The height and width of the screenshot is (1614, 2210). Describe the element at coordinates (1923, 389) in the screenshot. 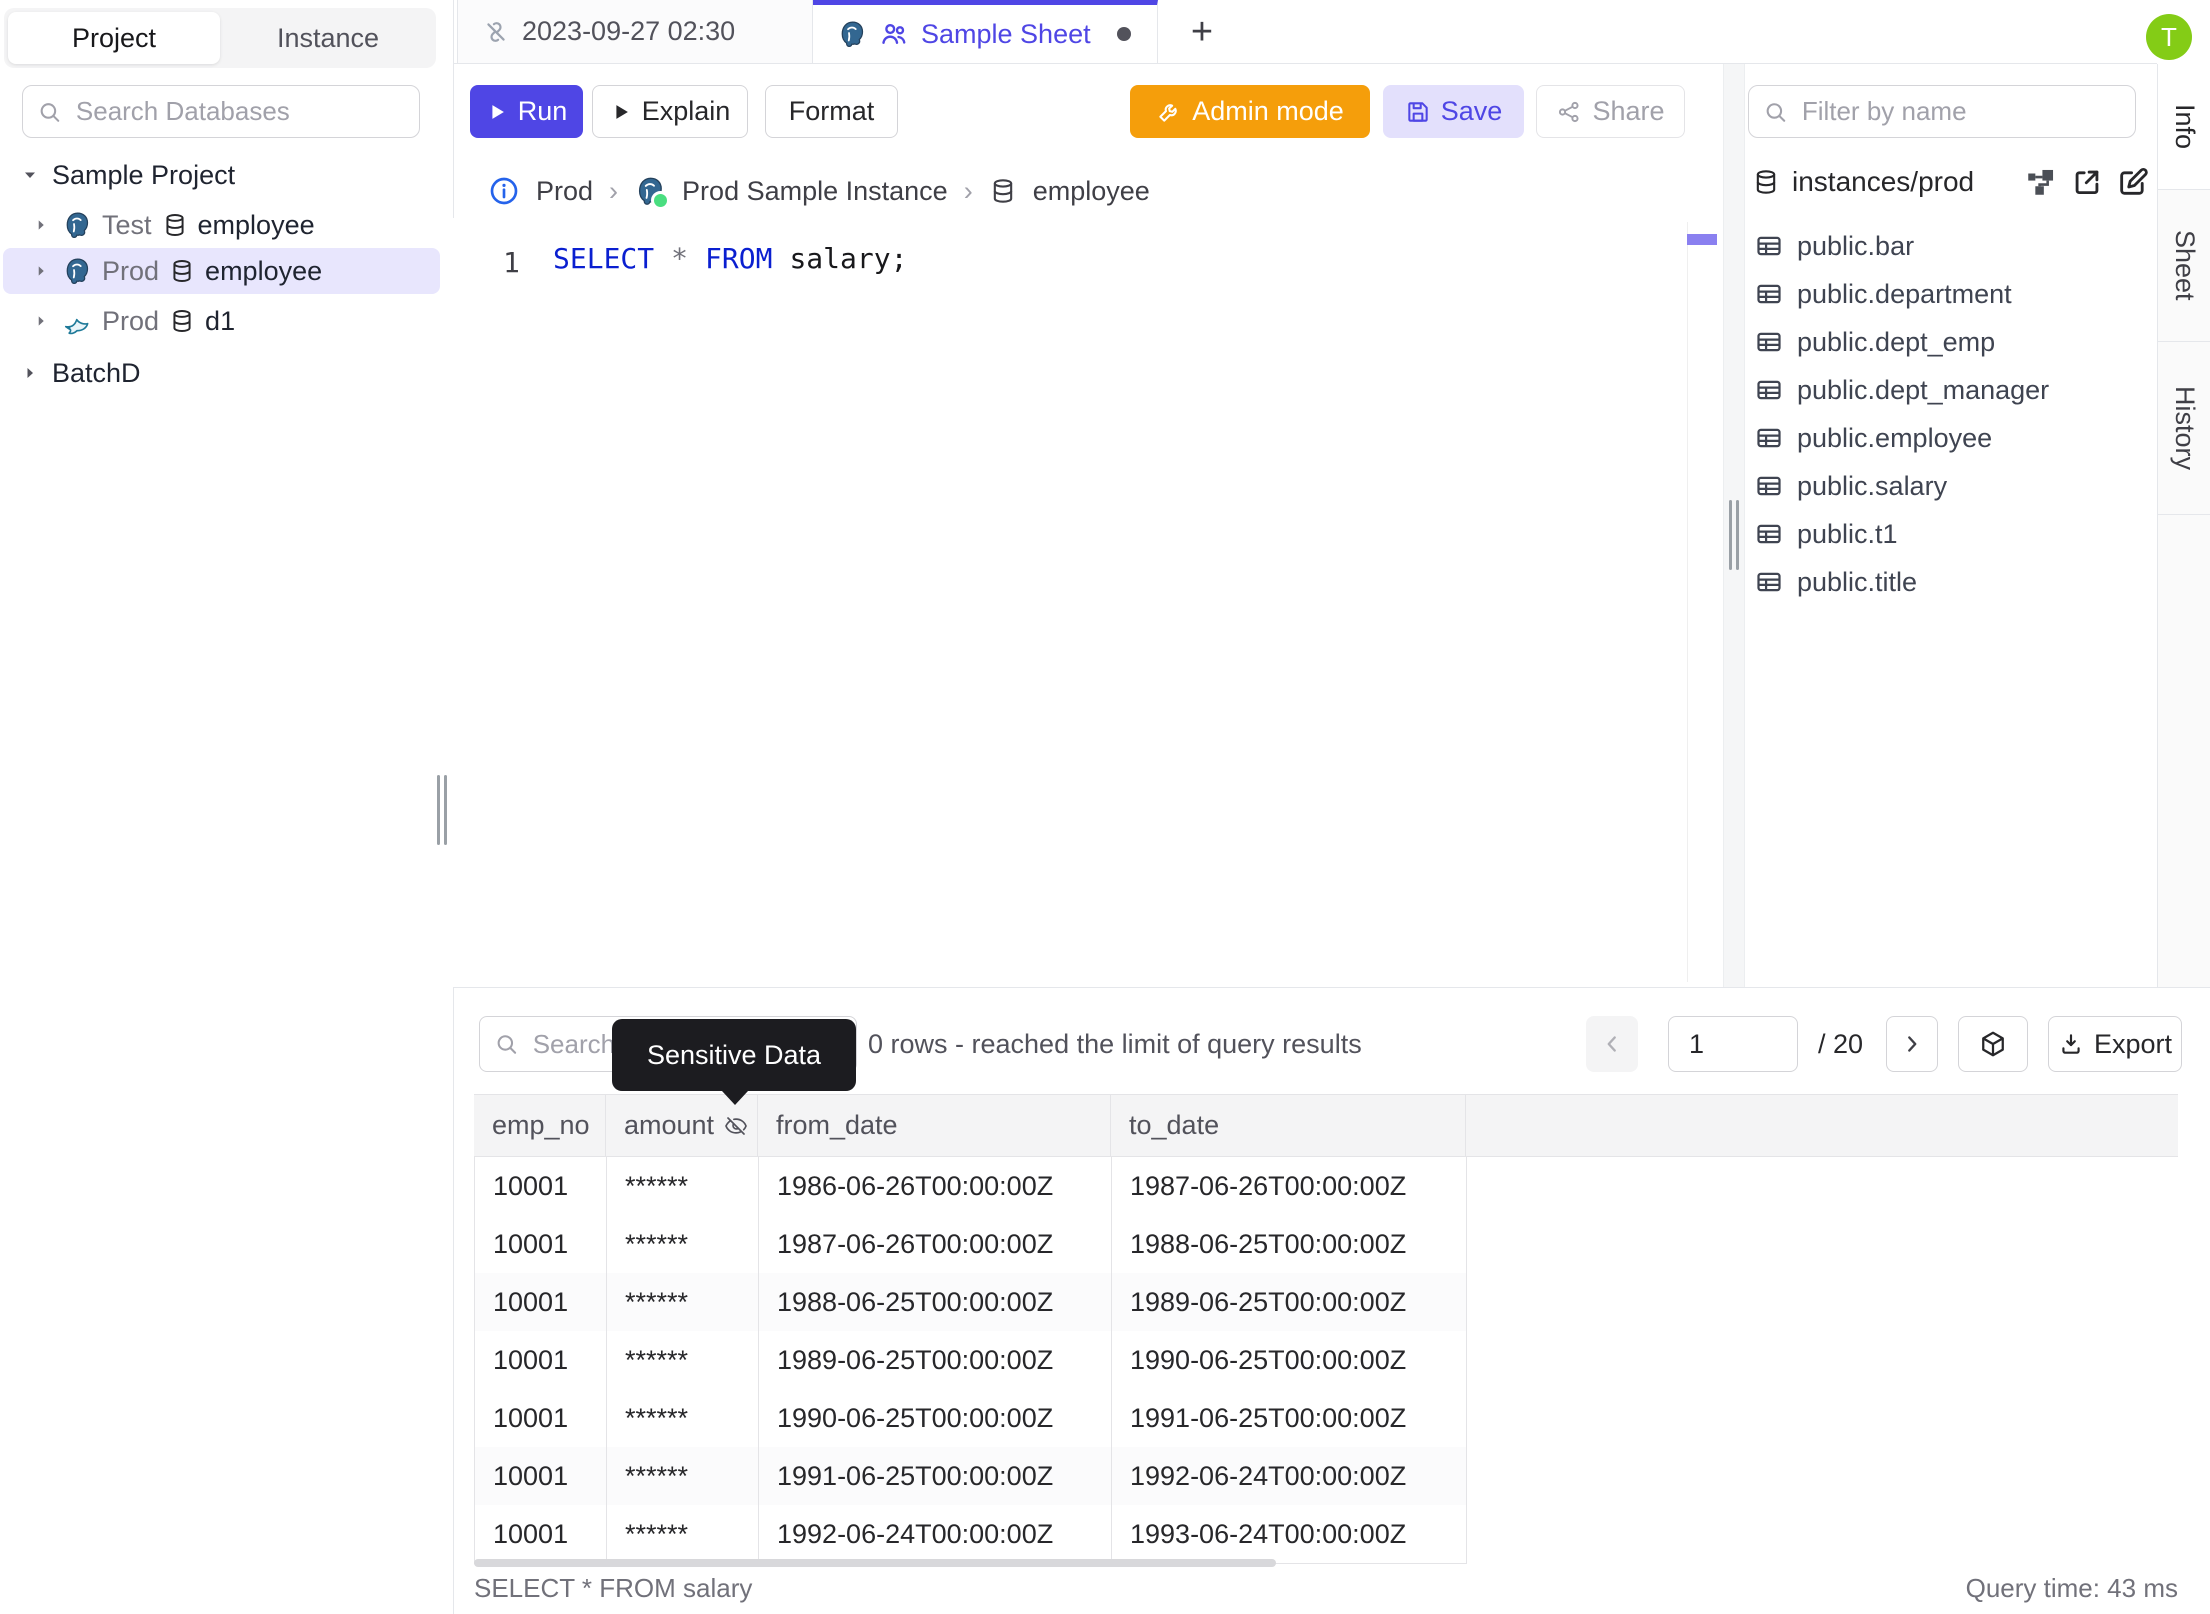

I see `table-name: public.dept_manager` at that location.